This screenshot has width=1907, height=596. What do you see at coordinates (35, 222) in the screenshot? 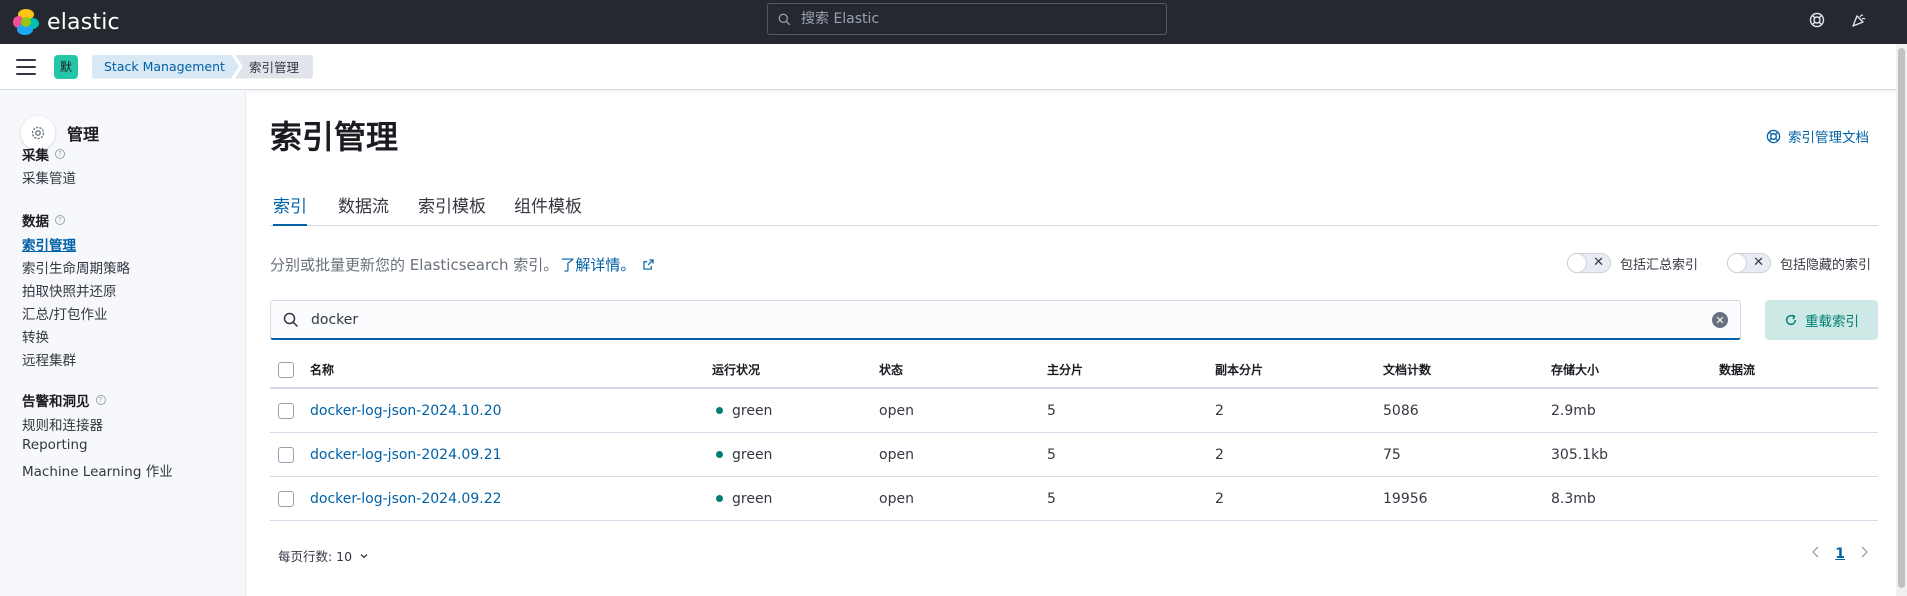
I see `sidebar-section-label: 数据` at bounding box center [35, 222].